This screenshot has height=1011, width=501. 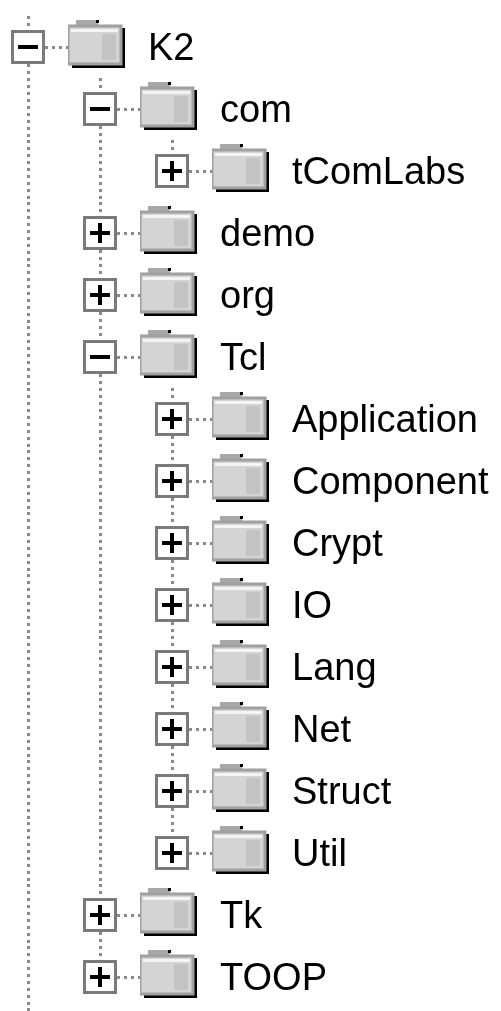 What do you see at coordinates (273, 977) in the screenshot?
I see `tree-item-label: TOOP` at bounding box center [273, 977].